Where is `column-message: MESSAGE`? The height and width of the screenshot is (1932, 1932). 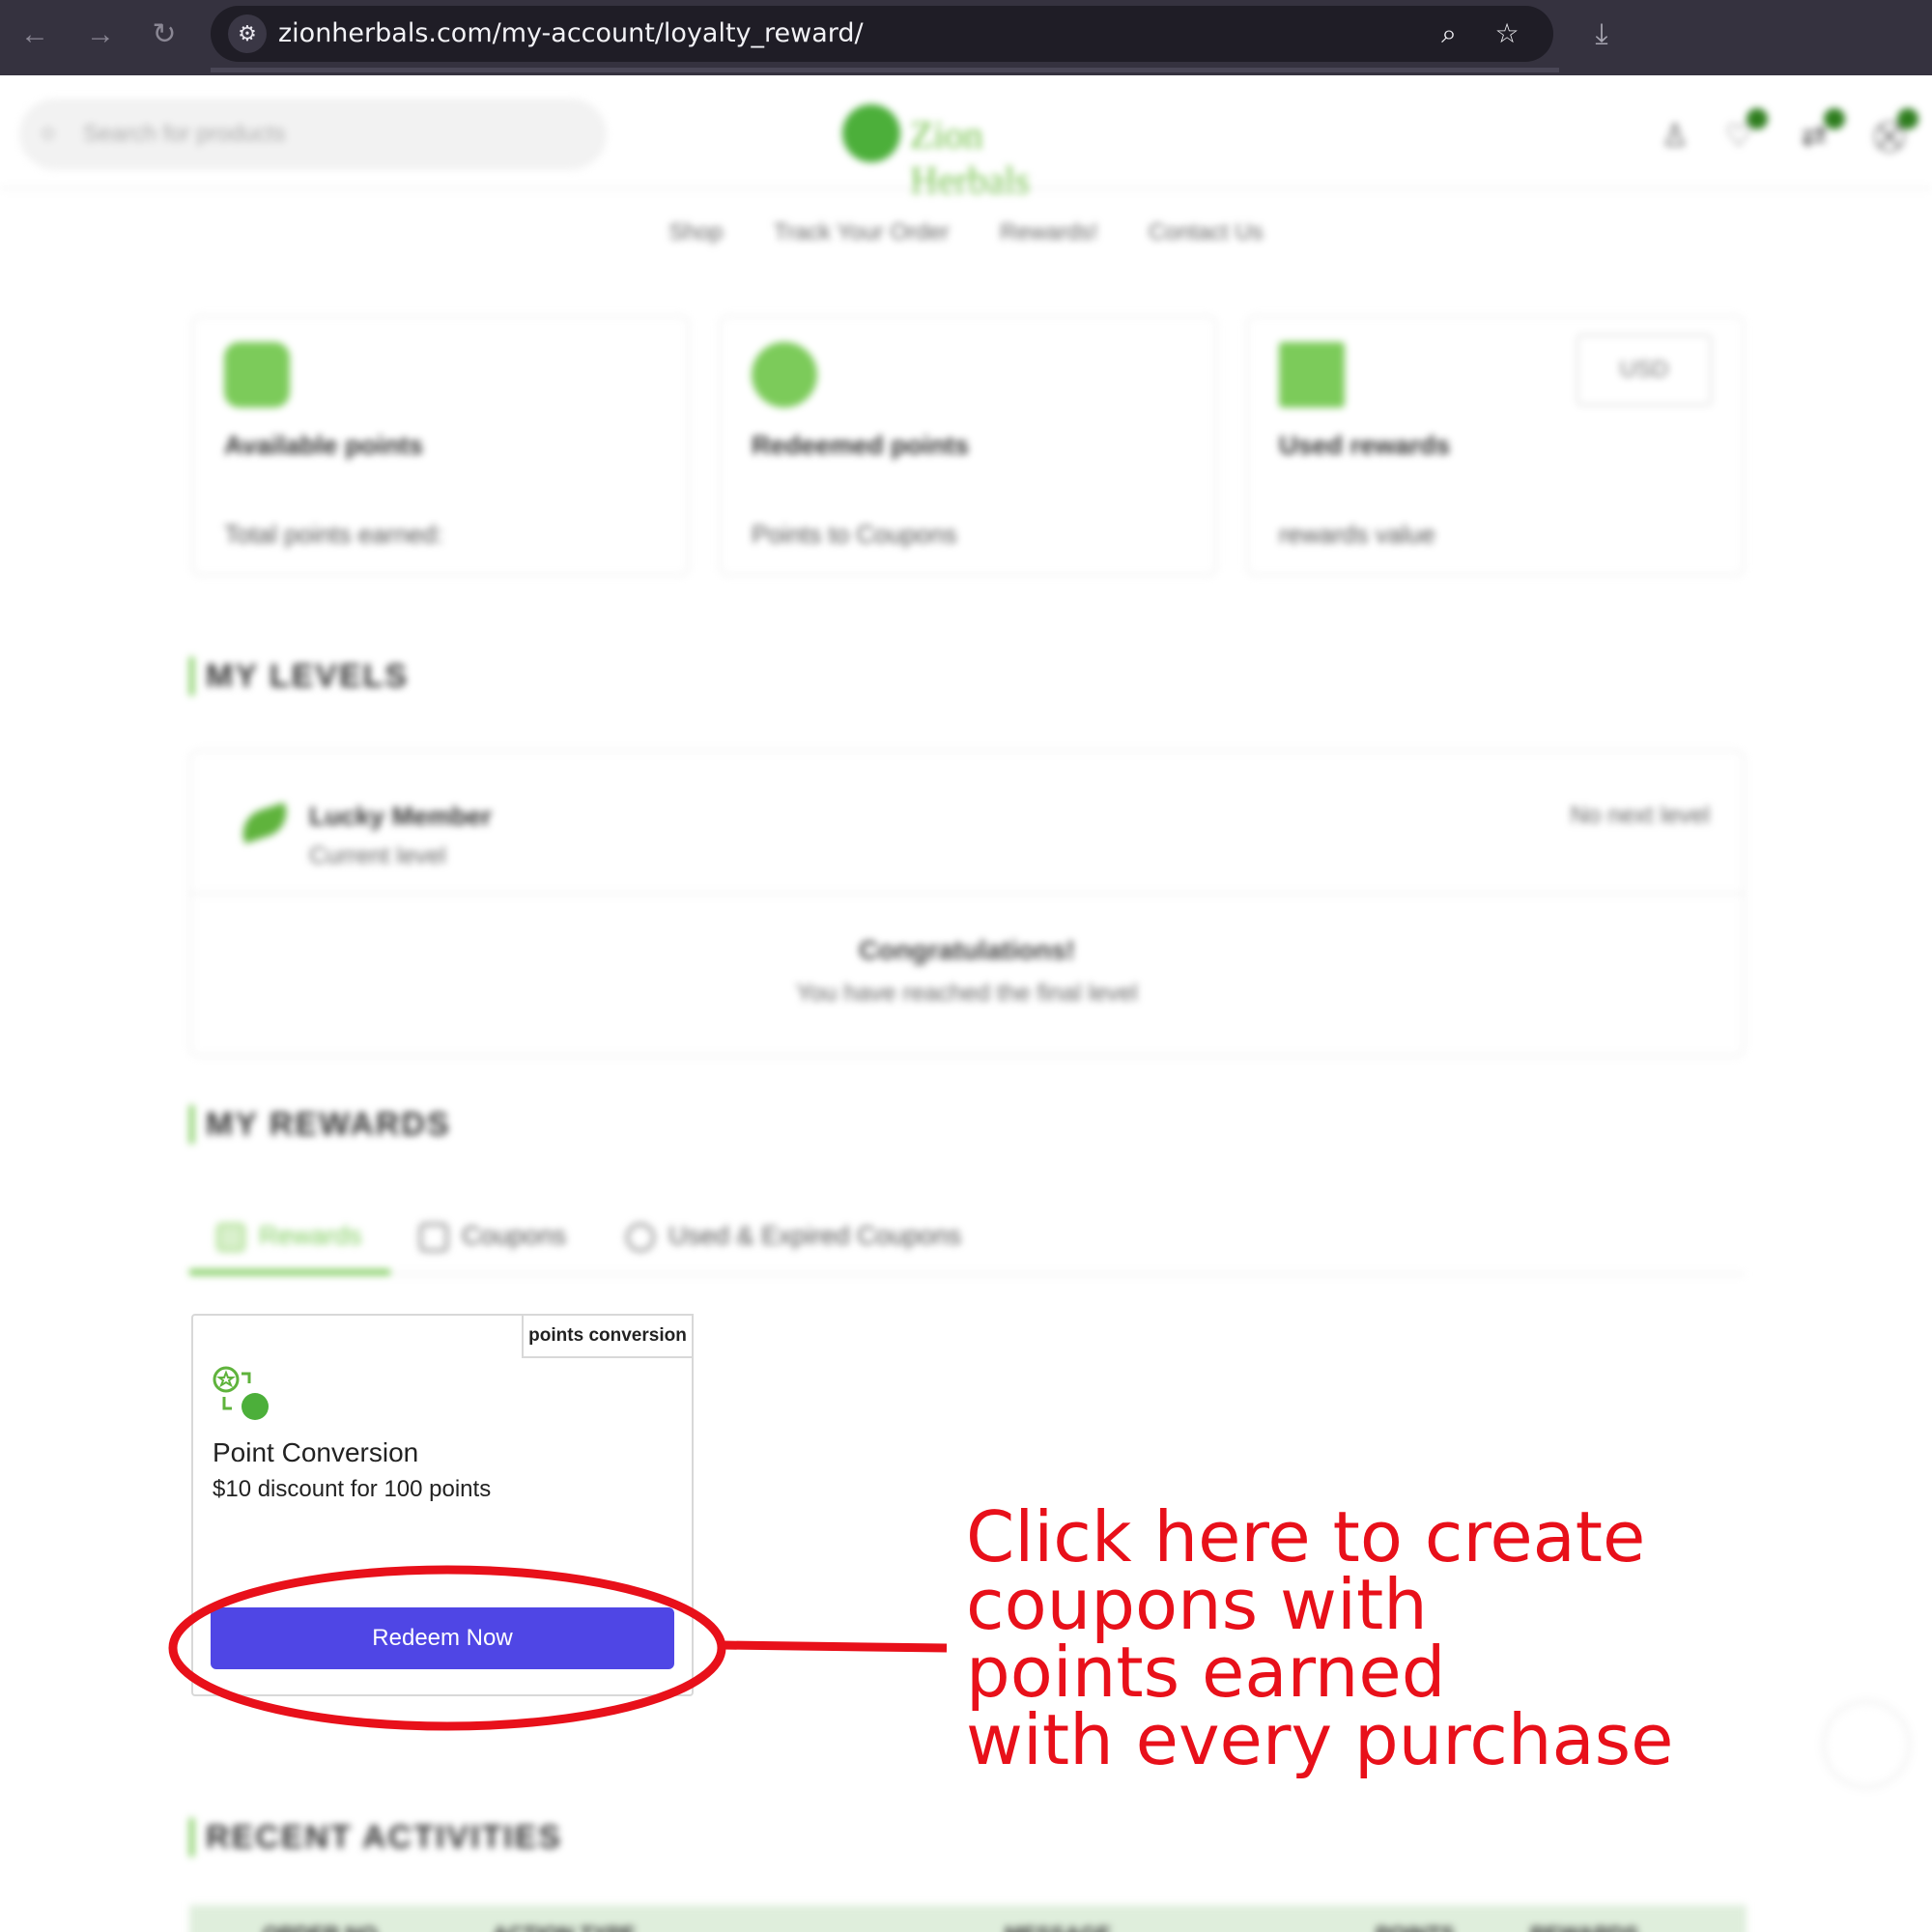
column-message: MESSAGE is located at coordinates (1058, 1927).